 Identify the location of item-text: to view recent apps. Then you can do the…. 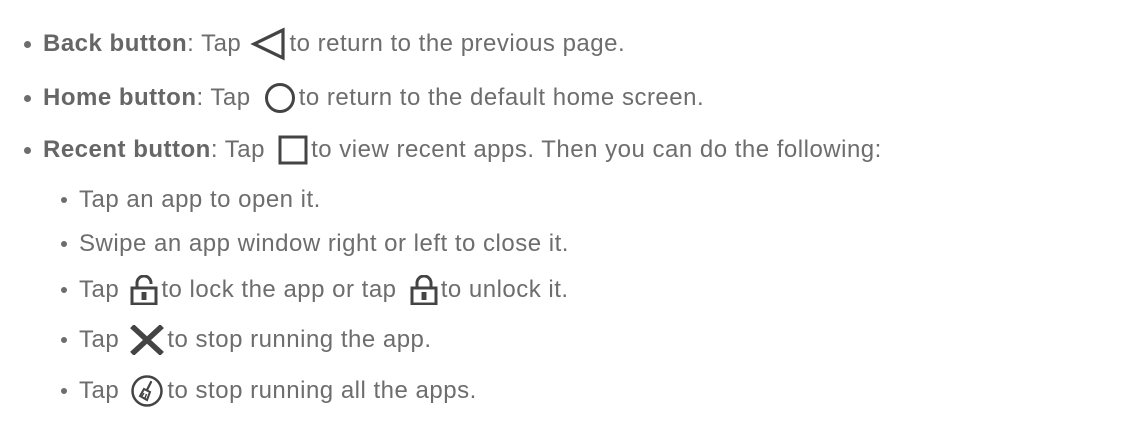
(596, 149).